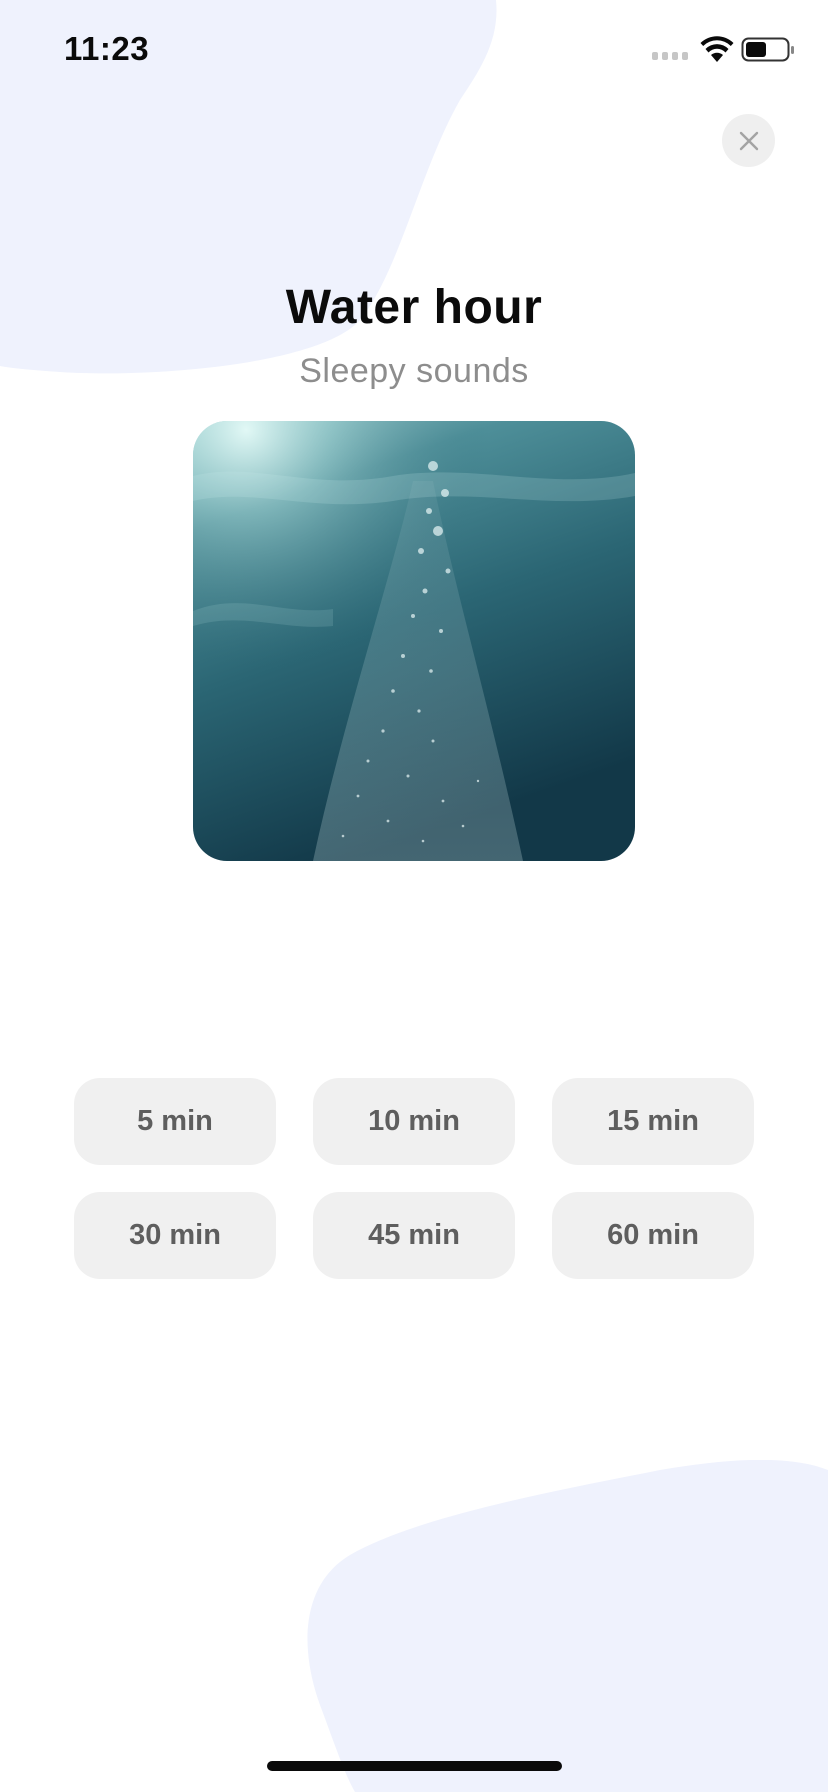  What do you see at coordinates (414, 50) in the screenshot?
I see `status-bar: 11:23` at bounding box center [414, 50].